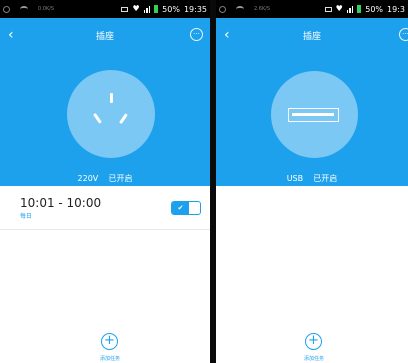 This screenshot has width=408, height=363. I want to click on voltage-label: 220V, so click(88, 178).